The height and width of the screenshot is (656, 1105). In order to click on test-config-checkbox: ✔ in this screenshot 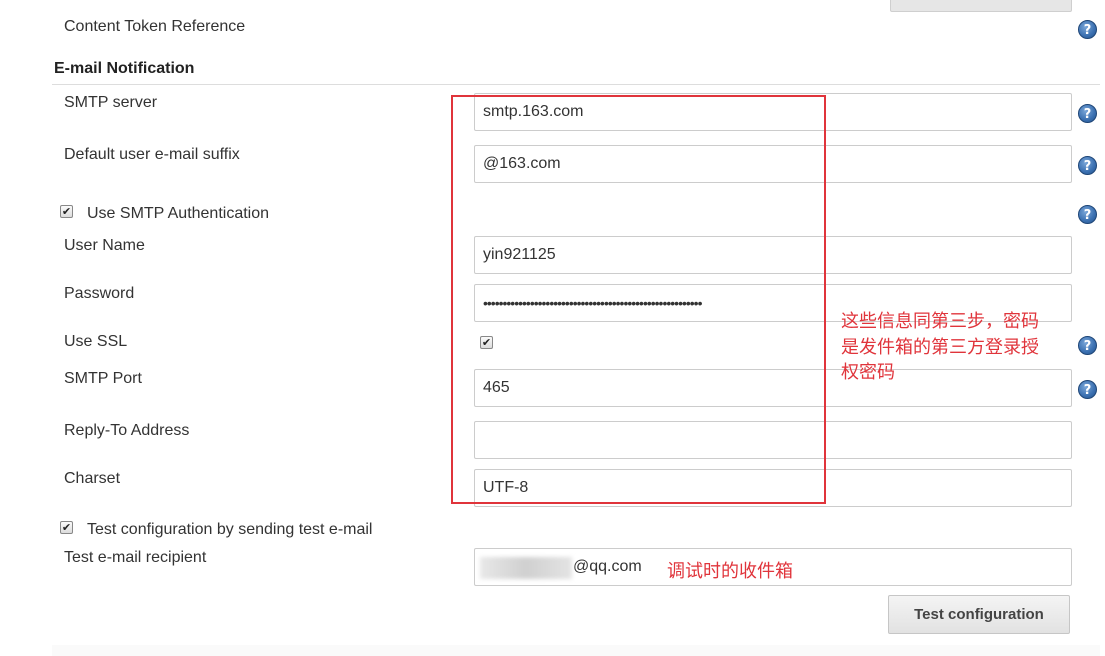, I will do `click(66, 527)`.